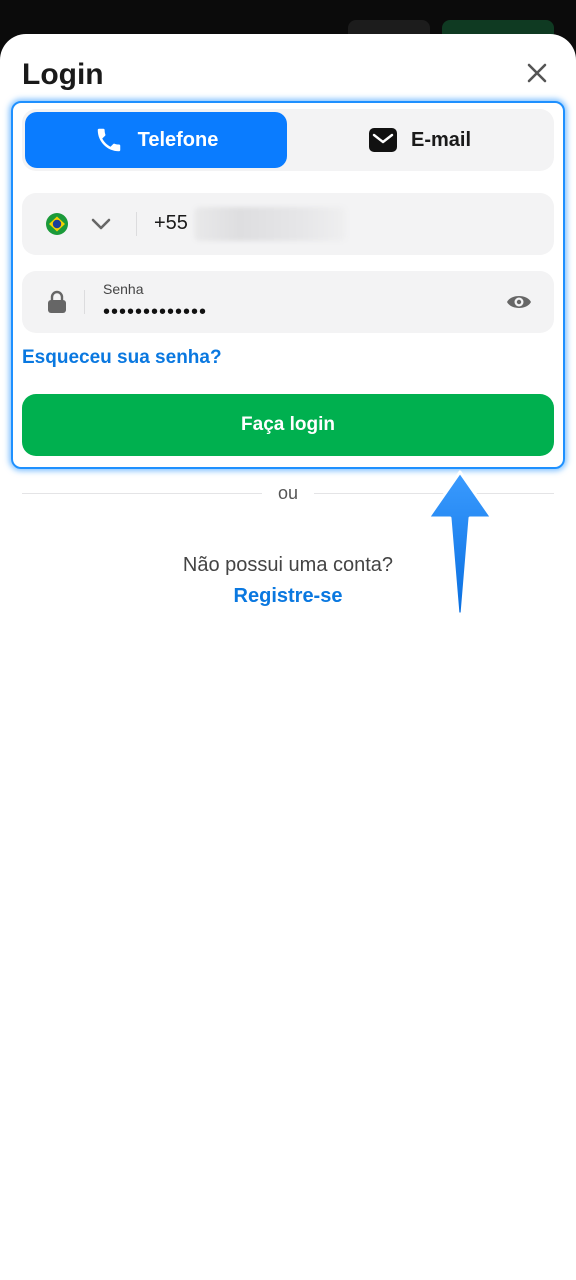  Describe the element at coordinates (288, 493) in the screenshot. I see `divider-text: ou` at that location.